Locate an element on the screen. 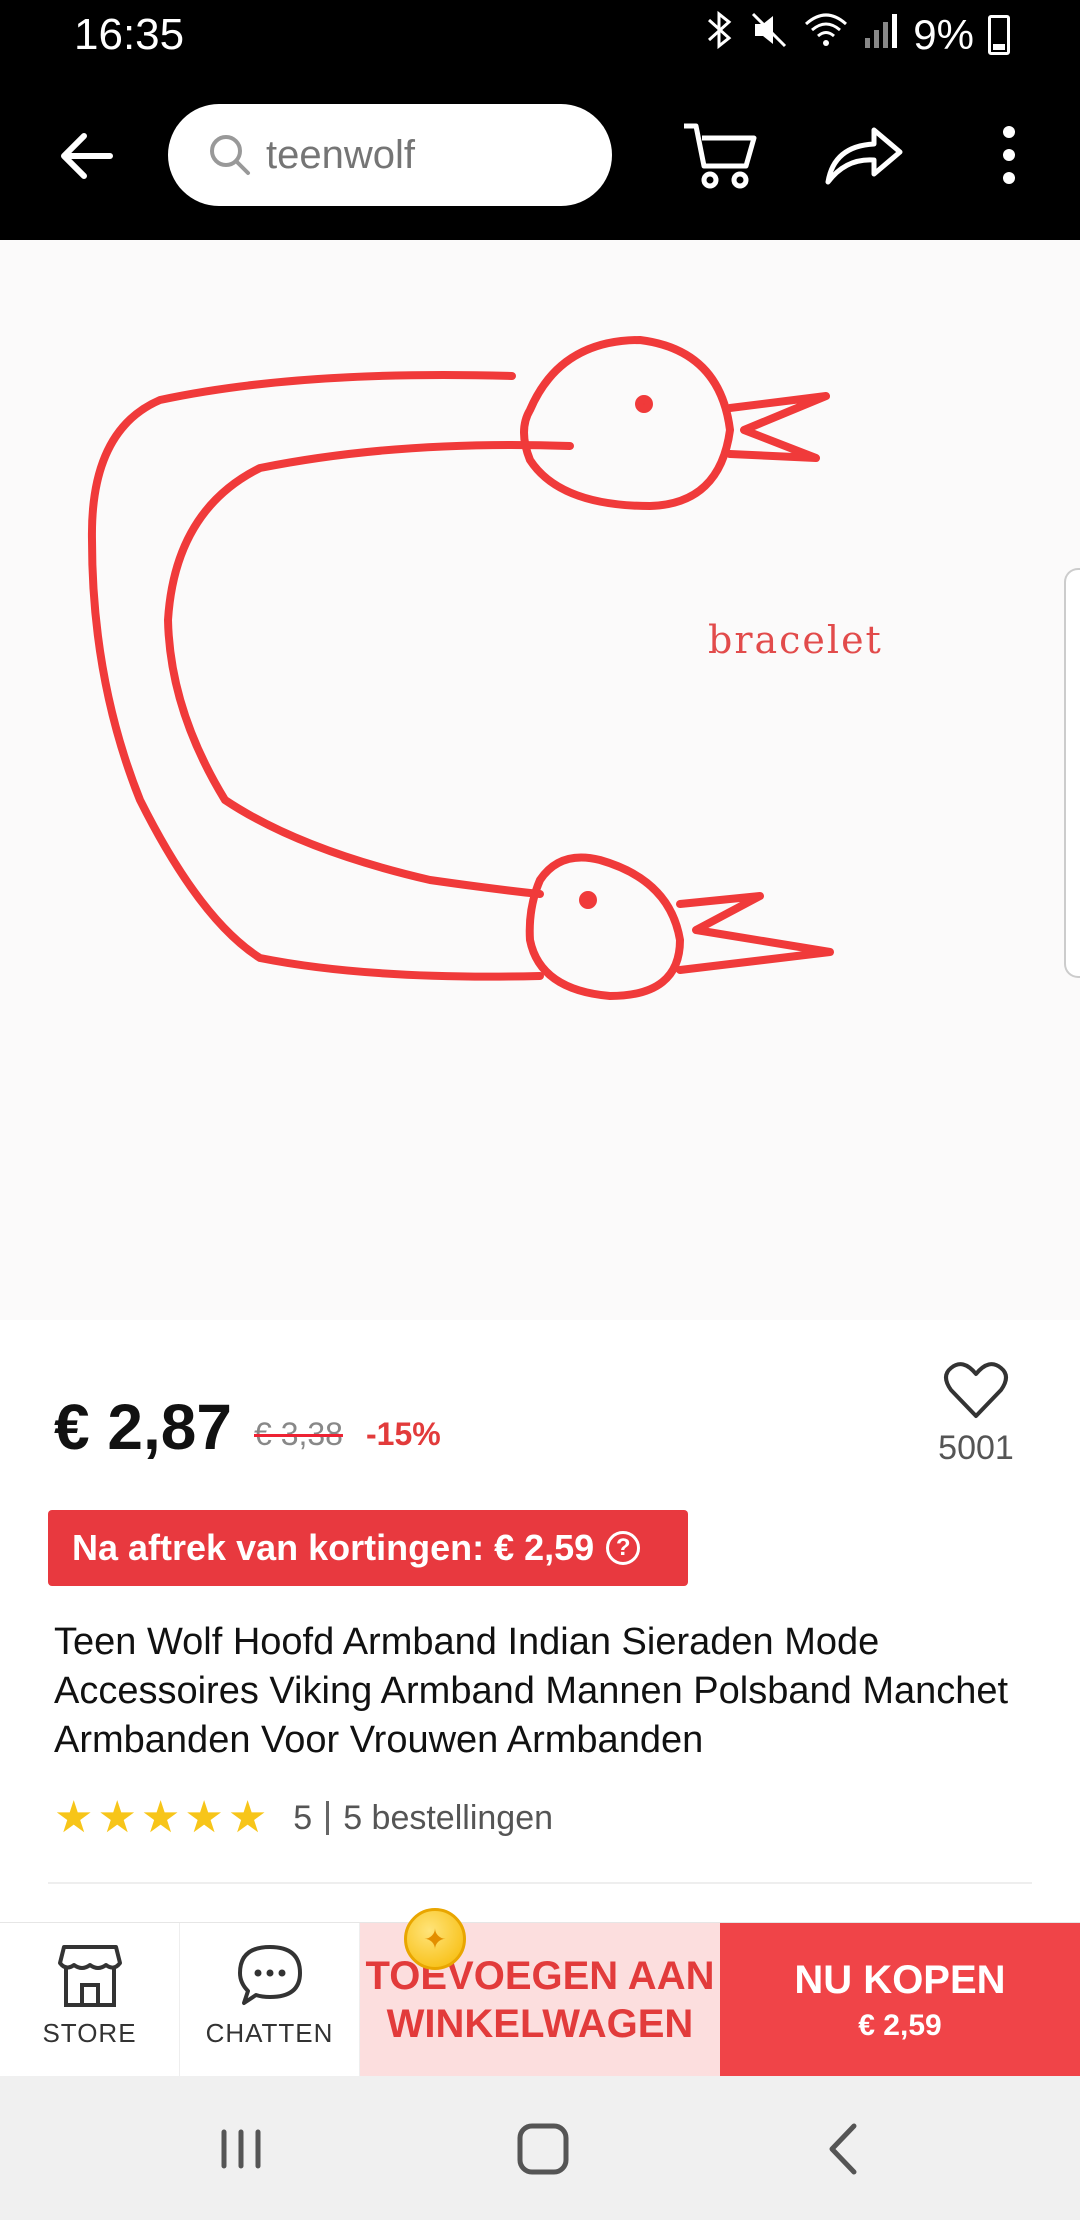 This screenshot has width=1080, height=2220. recents-icon is located at coordinates (241, 2149).